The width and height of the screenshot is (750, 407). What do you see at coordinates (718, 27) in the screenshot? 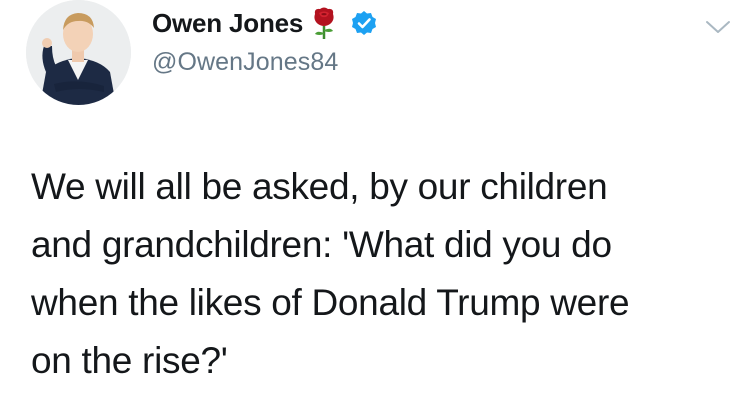
I see `chevron-down-icon` at bounding box center [718, 27].